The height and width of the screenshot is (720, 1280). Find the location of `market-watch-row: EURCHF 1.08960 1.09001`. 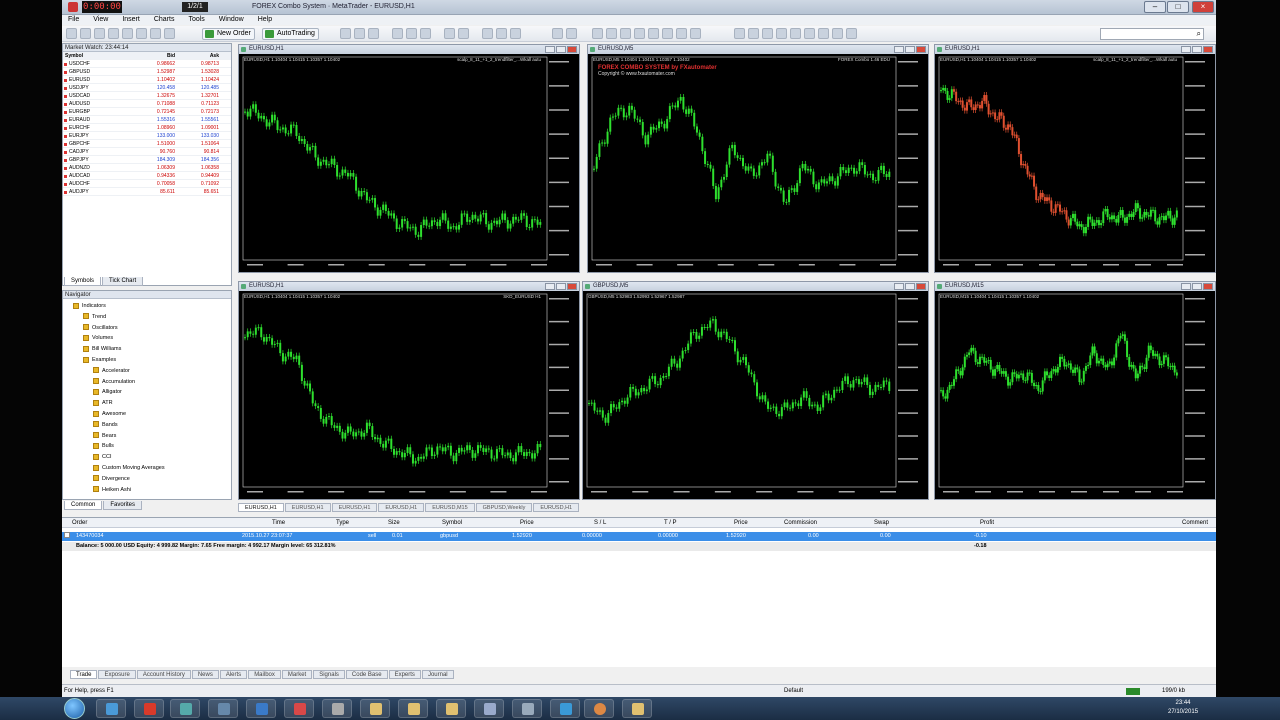

market-watch-row: EURCHF 1.08960 1.09001 is located at coordinates (147, 128).